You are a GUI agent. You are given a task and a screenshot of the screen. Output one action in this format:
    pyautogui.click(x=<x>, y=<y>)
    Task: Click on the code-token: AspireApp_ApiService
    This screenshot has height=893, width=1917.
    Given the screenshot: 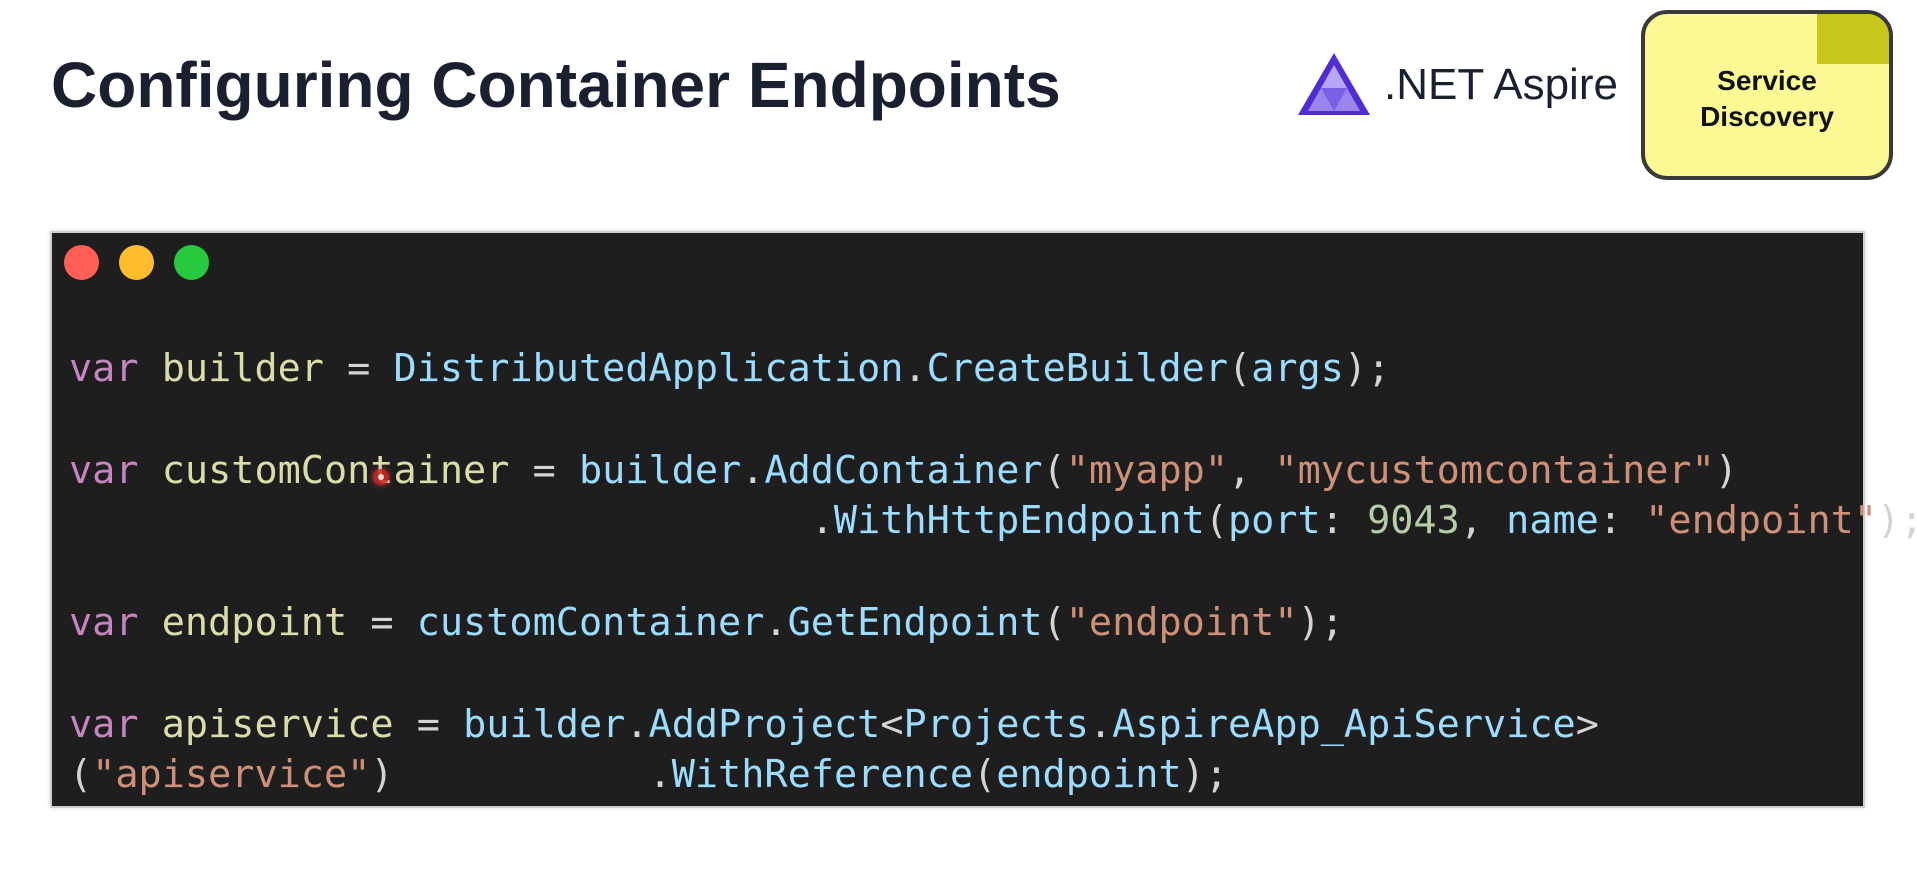 What is the action you would take?
    pyautogui.click(x=1344, y=724)
    